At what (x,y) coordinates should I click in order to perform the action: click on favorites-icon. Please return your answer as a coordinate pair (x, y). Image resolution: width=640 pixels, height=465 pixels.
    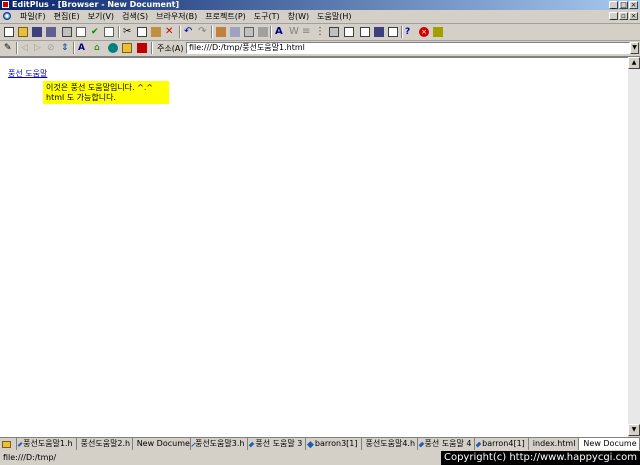
    Looking at the image, I should click on (127, 48).